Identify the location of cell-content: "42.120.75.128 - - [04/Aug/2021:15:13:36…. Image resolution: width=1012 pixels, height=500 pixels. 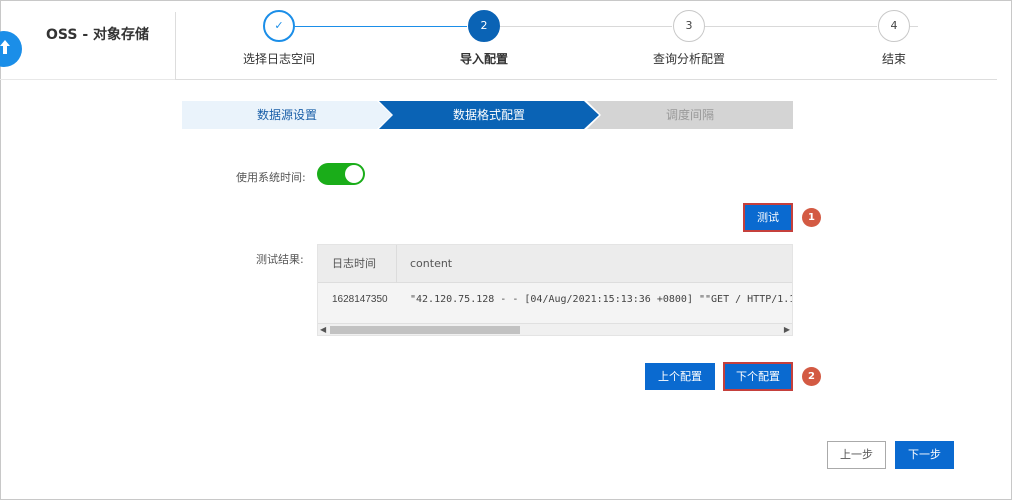
(601, 300).